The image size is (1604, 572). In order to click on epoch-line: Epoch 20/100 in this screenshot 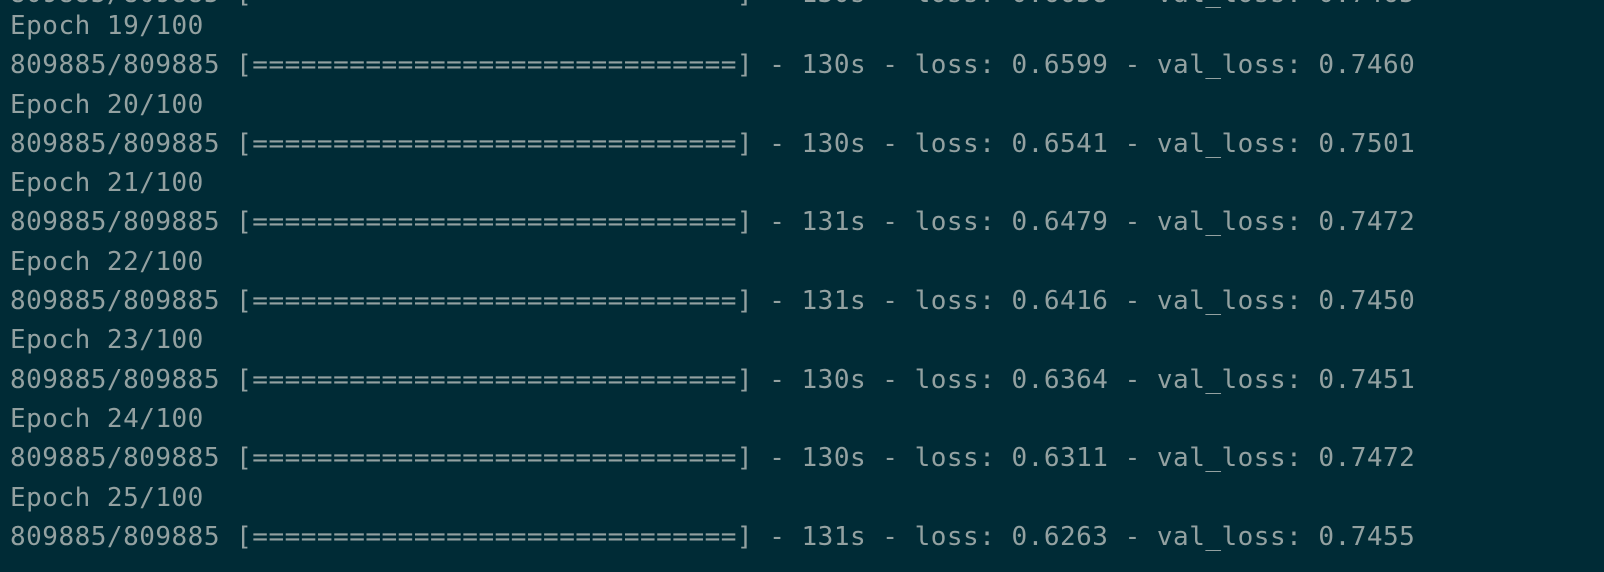, I will do `click(107, 104)`.